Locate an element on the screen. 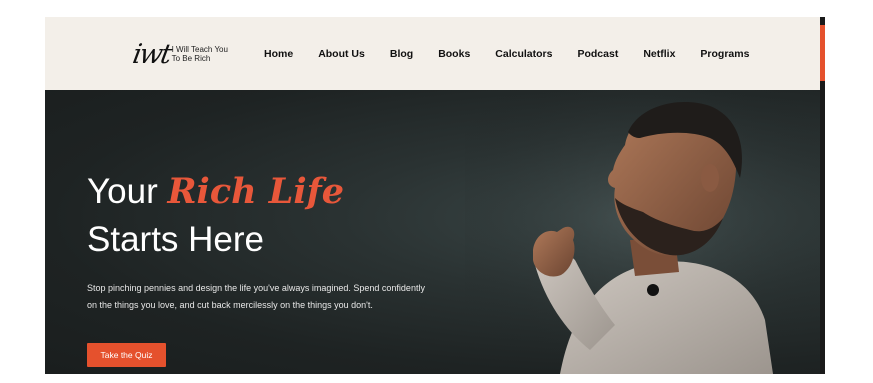  window-edge is located at coordinates (822, 195).